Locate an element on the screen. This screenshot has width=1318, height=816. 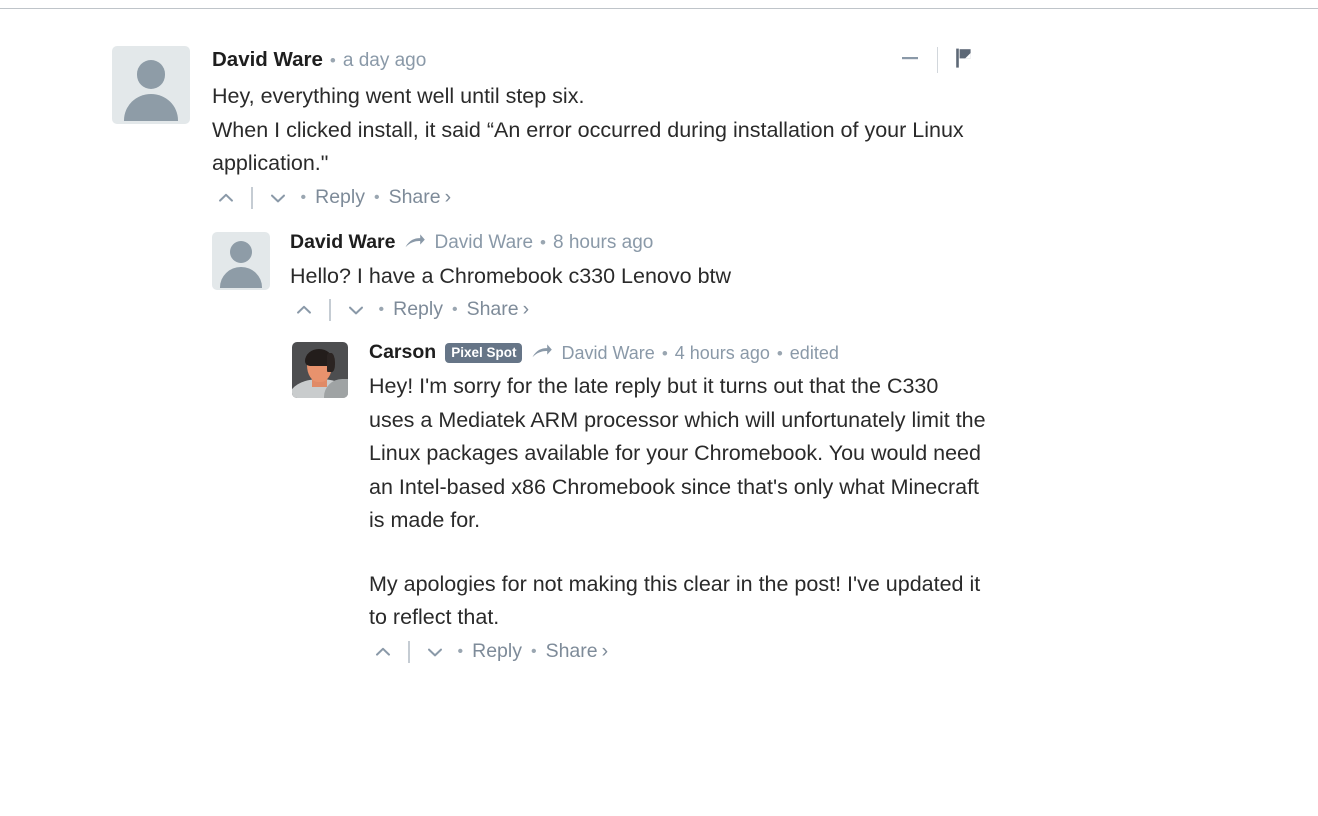
comment-header-controls is located at coordinates (936, 60).